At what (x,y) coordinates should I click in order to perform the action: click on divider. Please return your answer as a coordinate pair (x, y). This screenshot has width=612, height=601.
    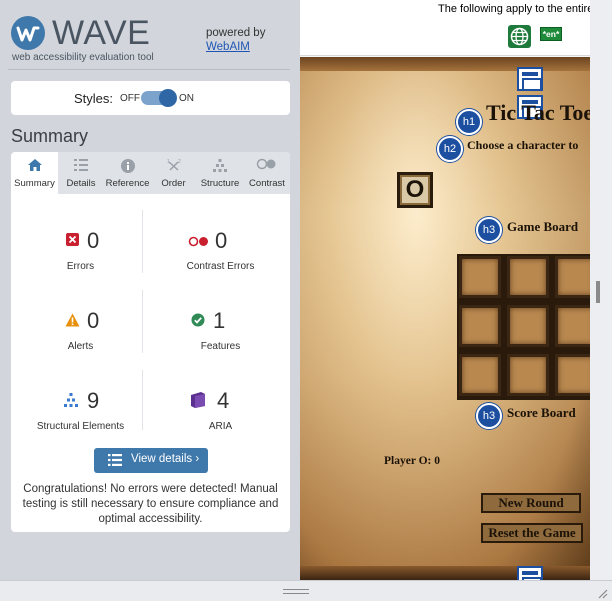
    Looking at the image, I should click on (149, 69).